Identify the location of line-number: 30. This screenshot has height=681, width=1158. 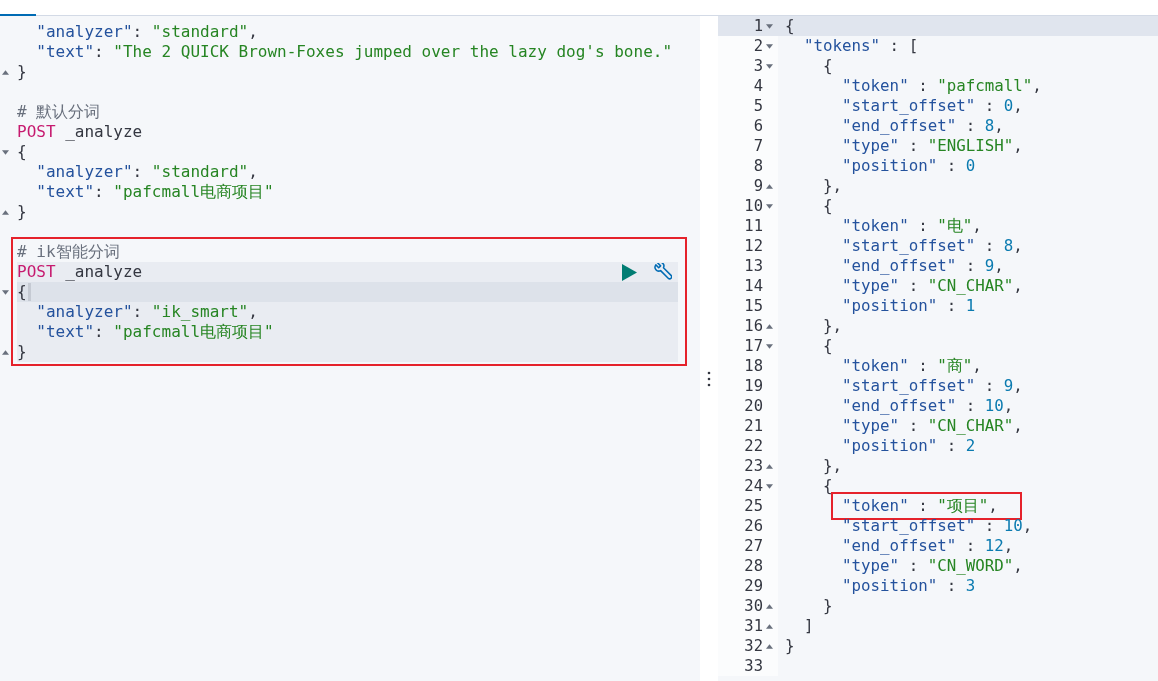
(753, 606).